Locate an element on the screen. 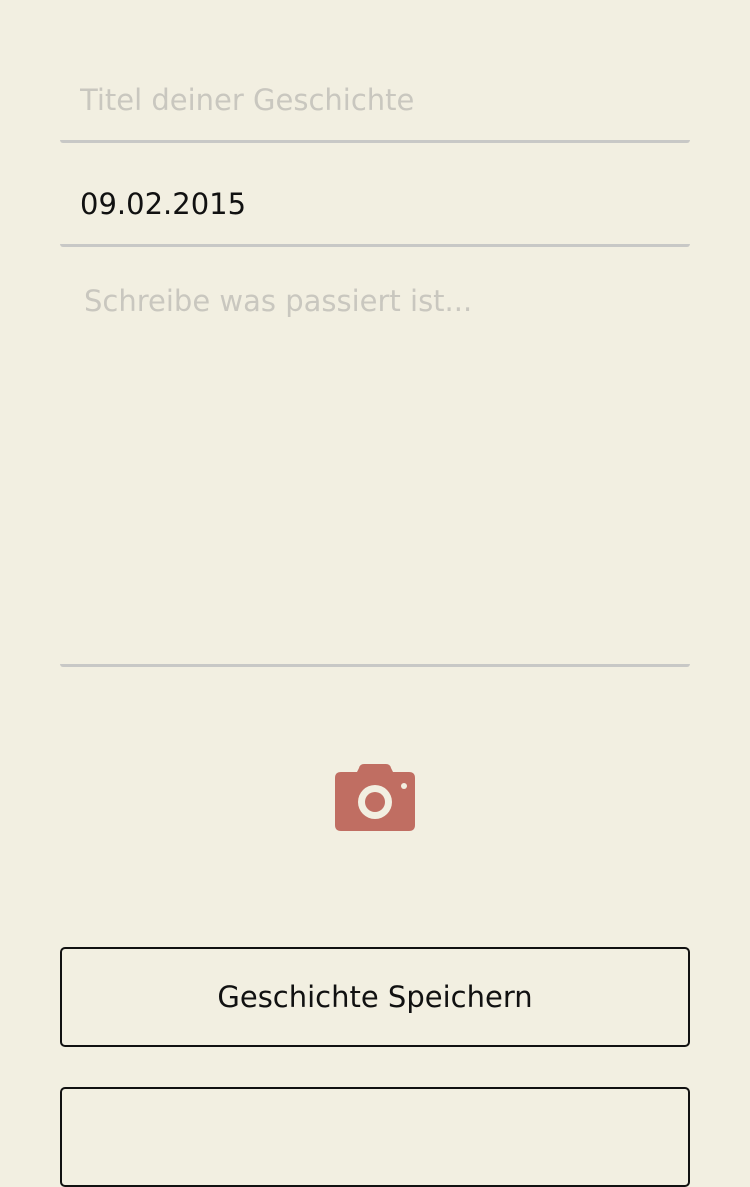 The height and width of the screenshot is (1187, 750). date-input is located at coordinates (375, 205).